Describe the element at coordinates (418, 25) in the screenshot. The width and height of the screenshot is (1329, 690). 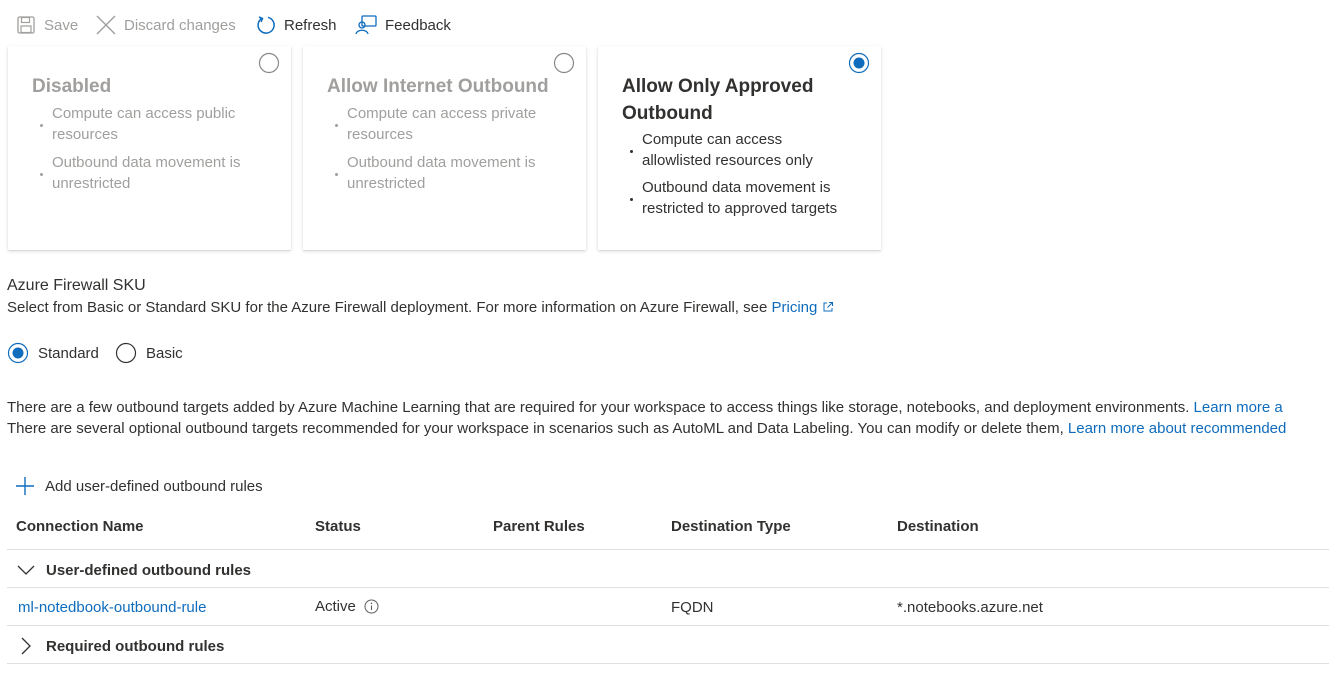
I see `feedback-label: Feedback` at that location.